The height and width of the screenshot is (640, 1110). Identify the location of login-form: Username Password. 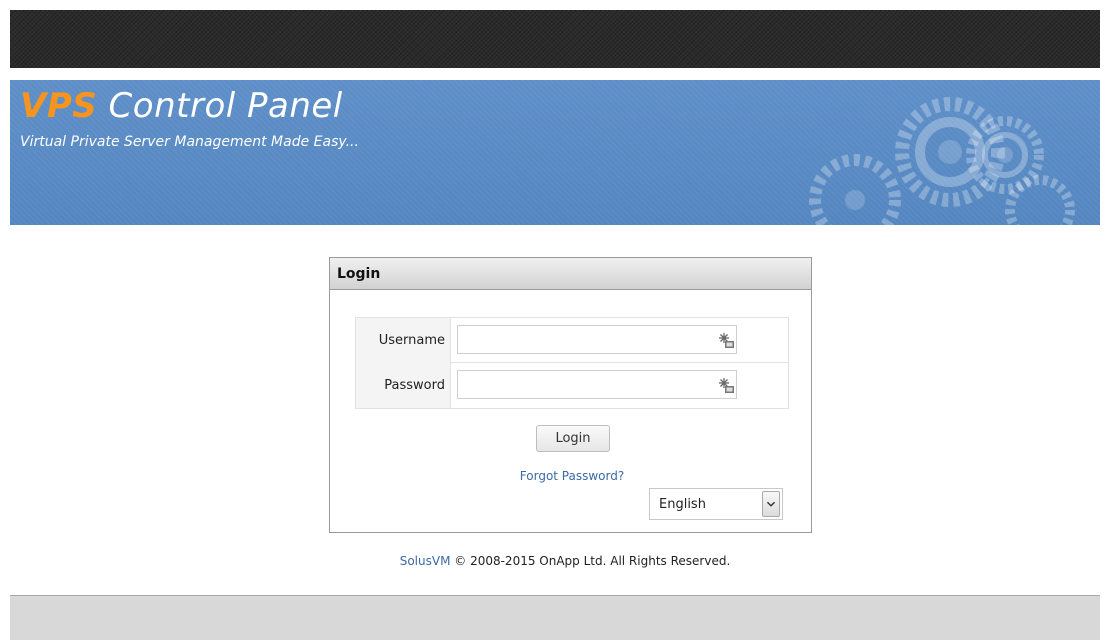
(572, 363).